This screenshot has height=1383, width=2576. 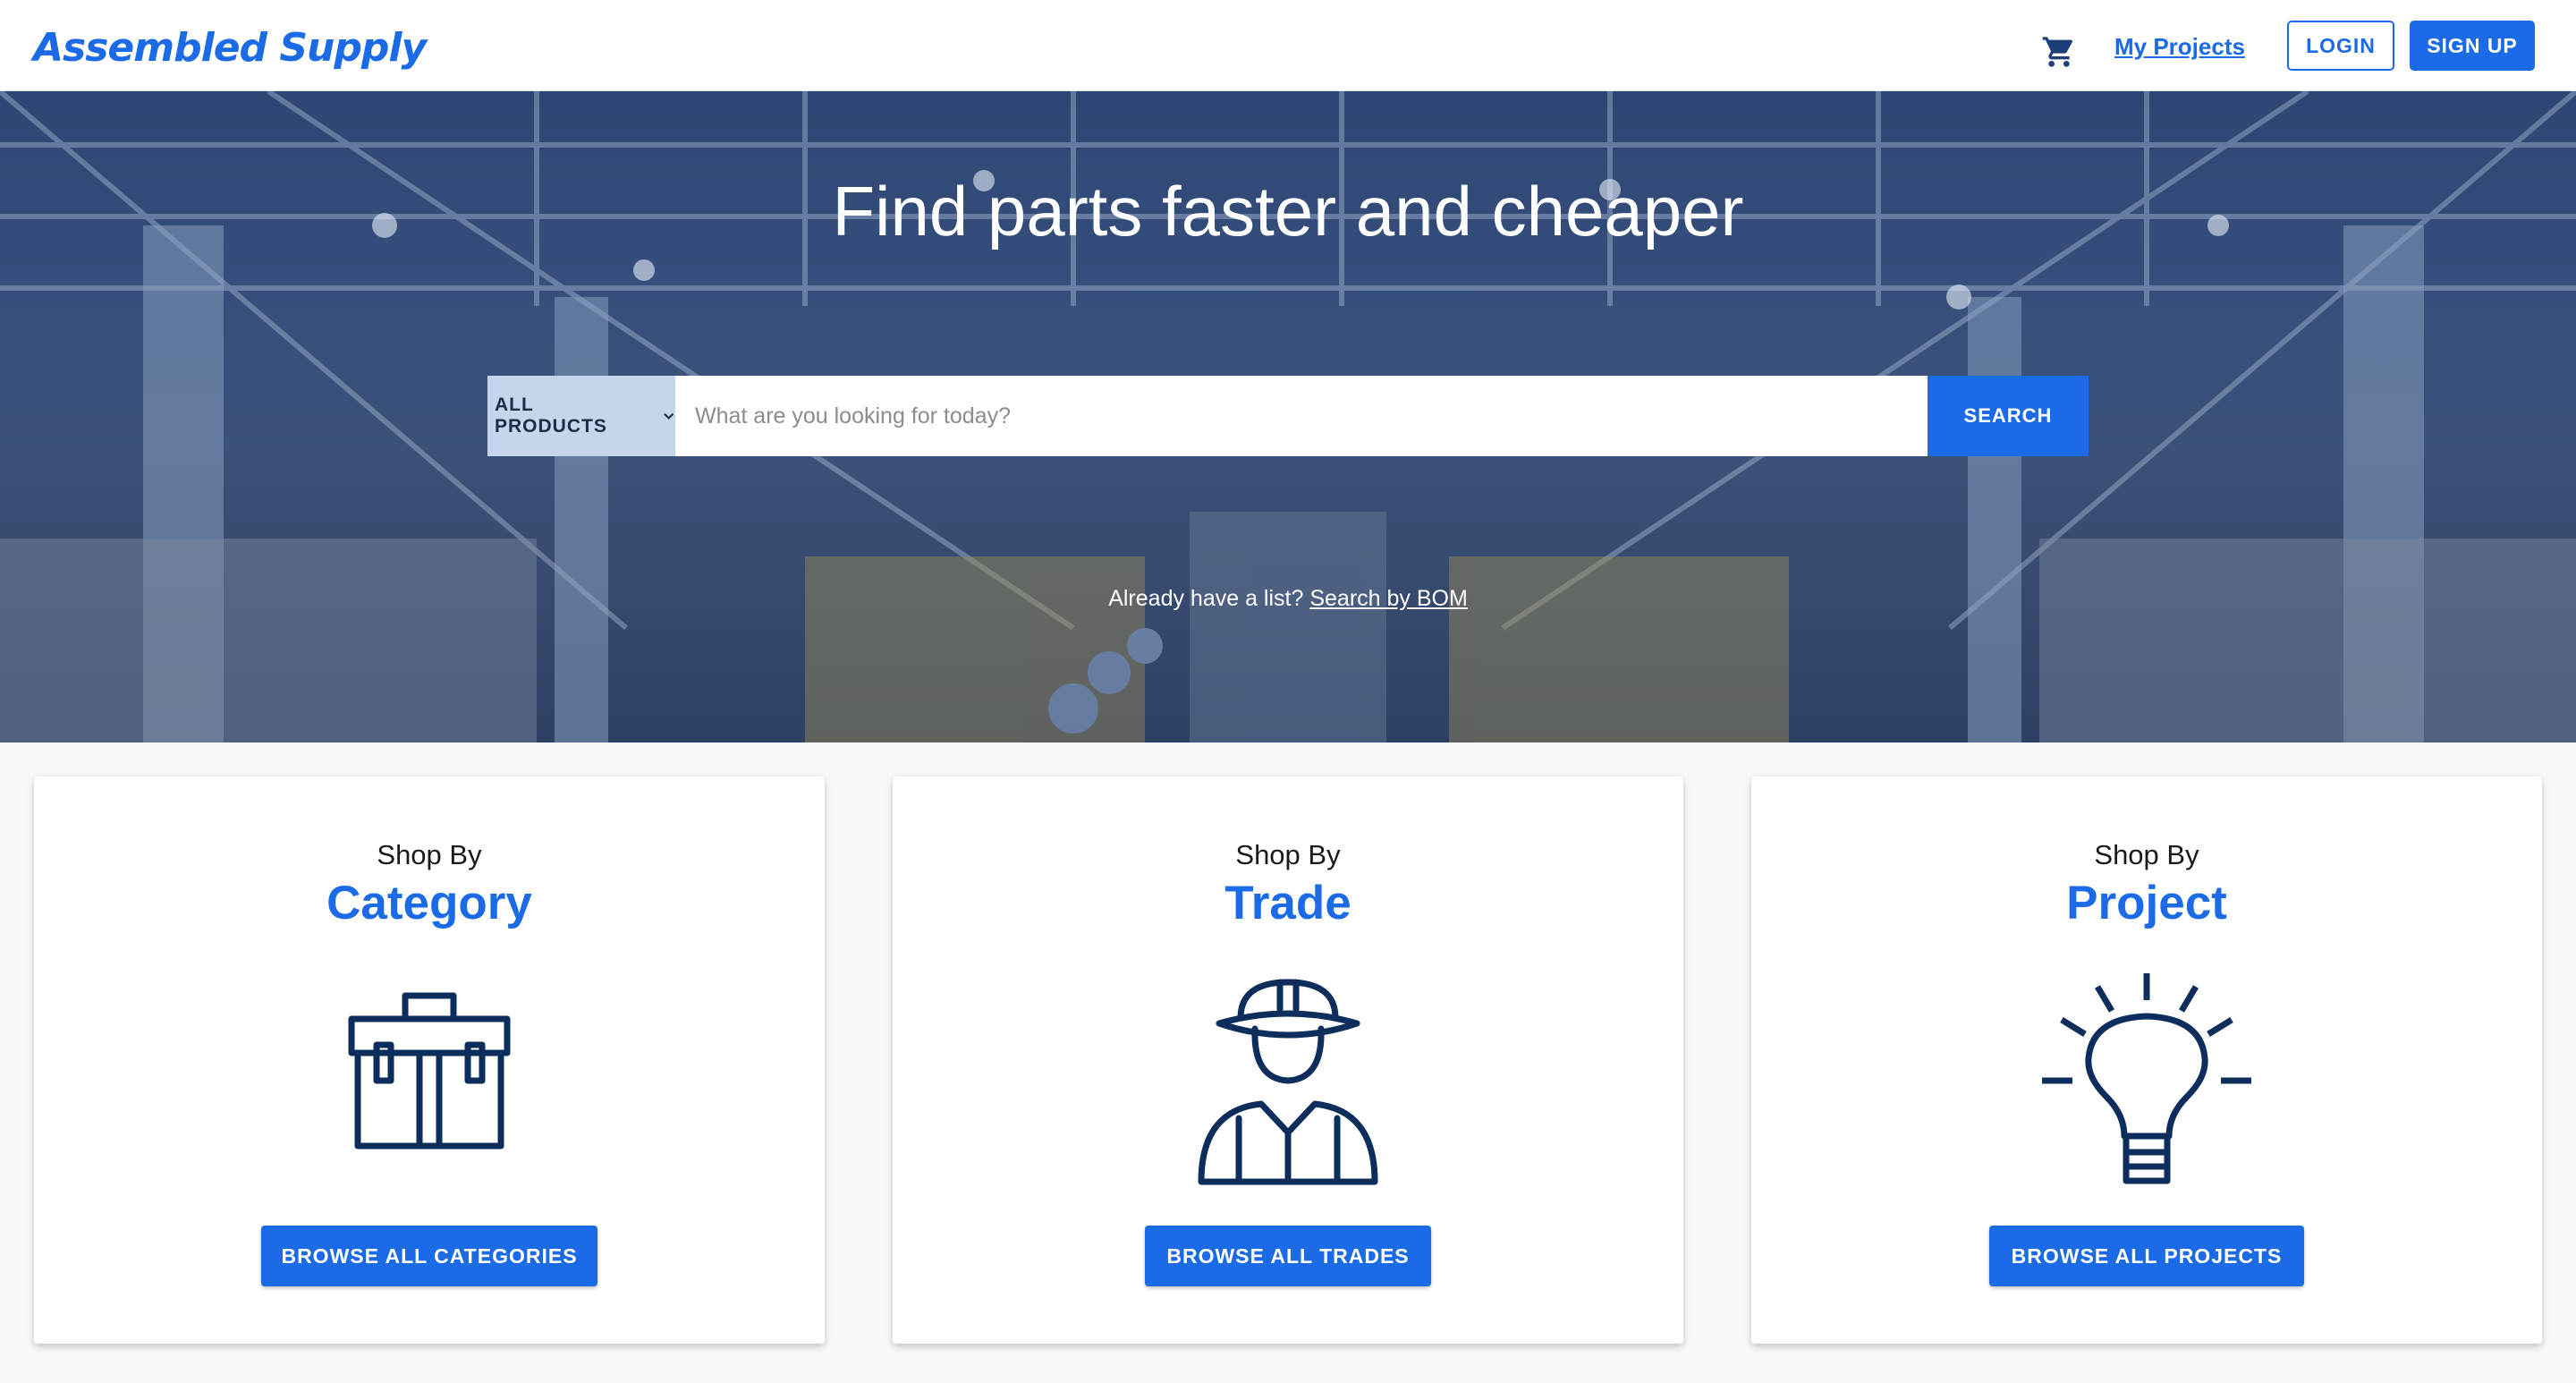 What do you see at coordinates (2146, 903) in the screenshot?
I see `card-title: Project` at bounding box center [2146, 903].